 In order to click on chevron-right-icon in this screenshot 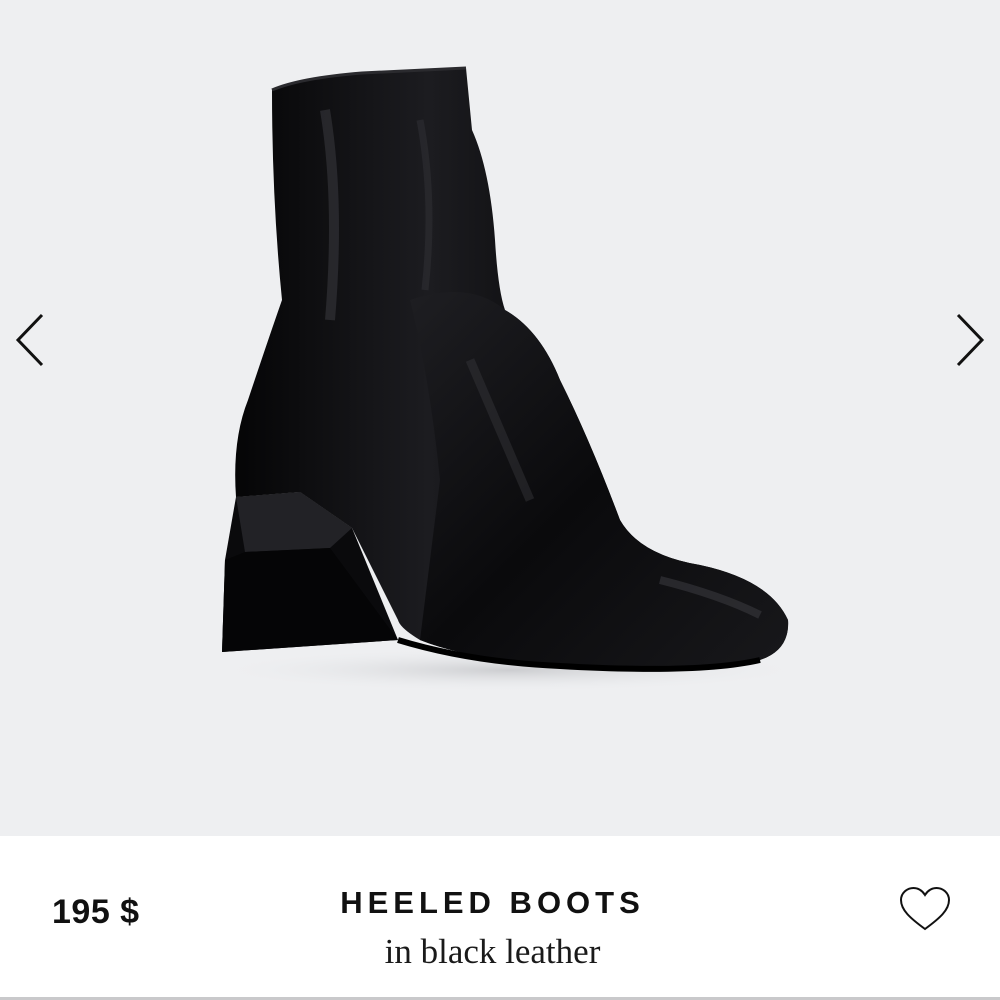, I will do `click(970, 340)`.